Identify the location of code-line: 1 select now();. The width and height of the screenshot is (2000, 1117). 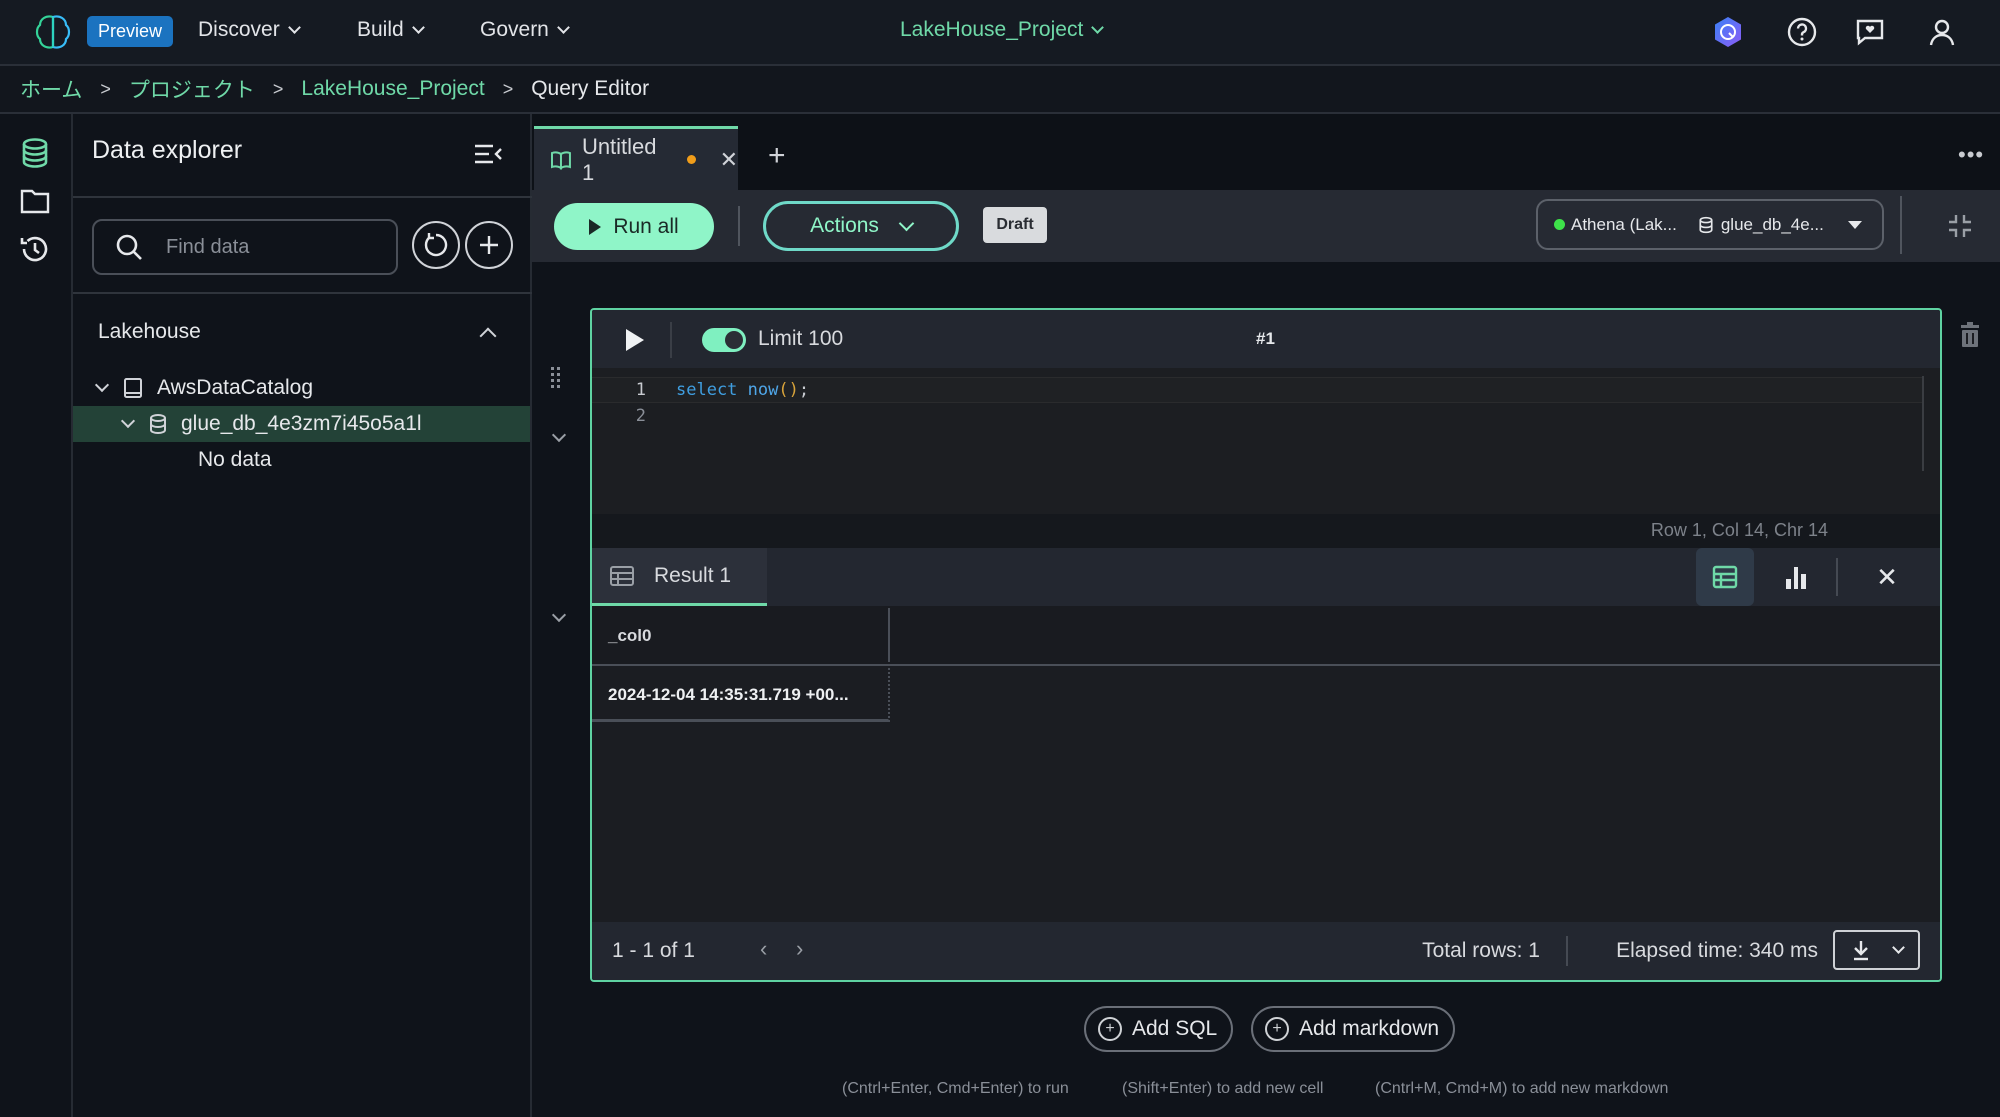
(1257, 390).